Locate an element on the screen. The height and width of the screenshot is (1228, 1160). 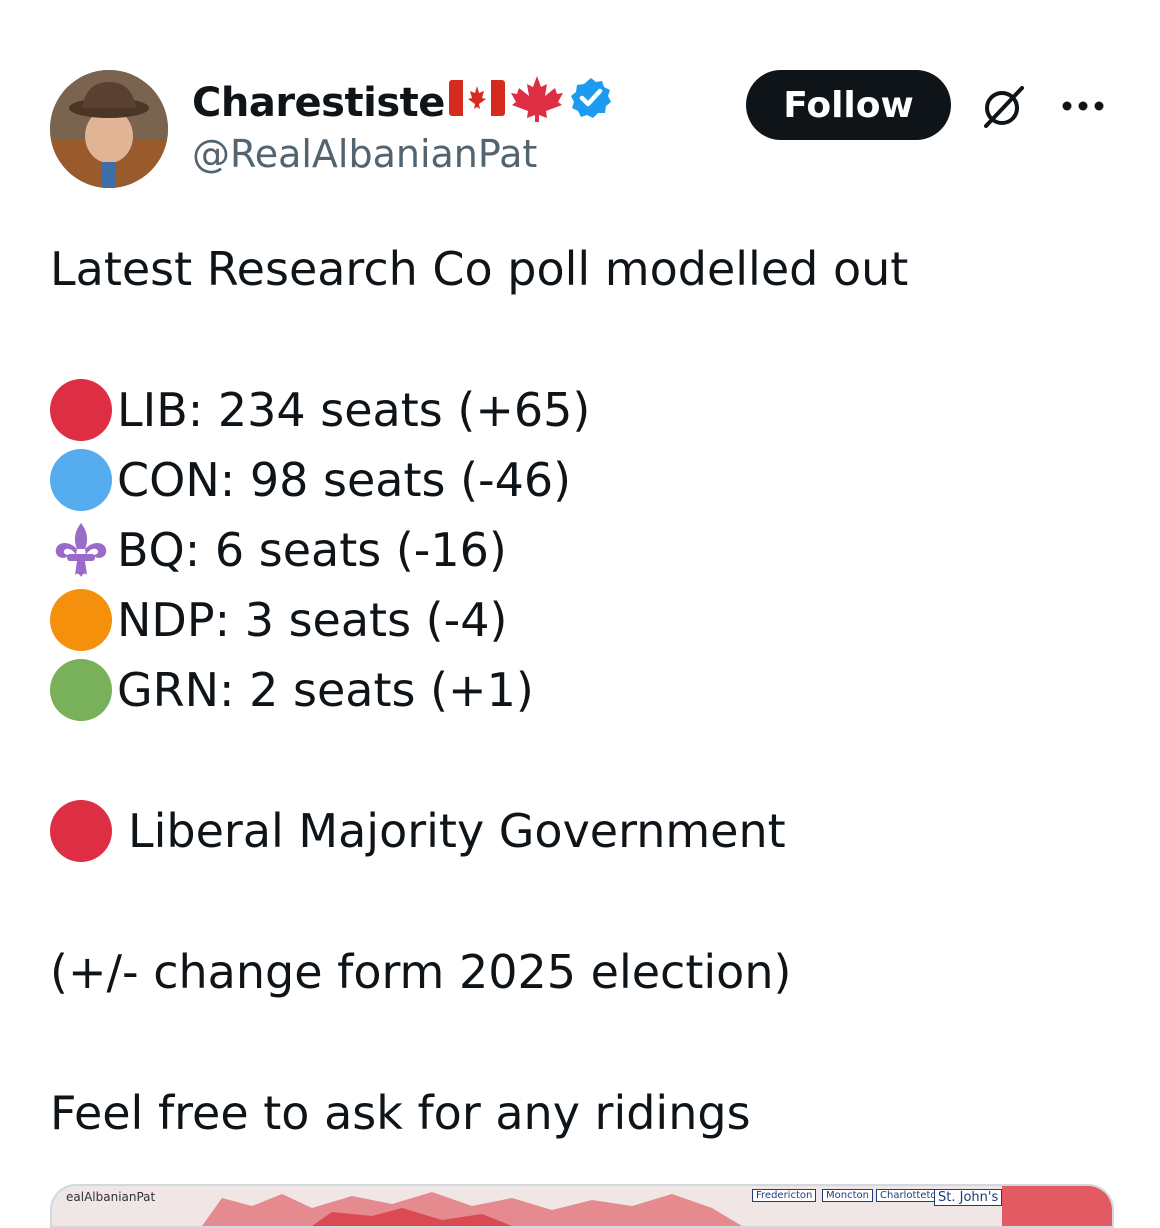
closing-text: Feel free to ask for any ridings is located at coordinates (400, 1113).